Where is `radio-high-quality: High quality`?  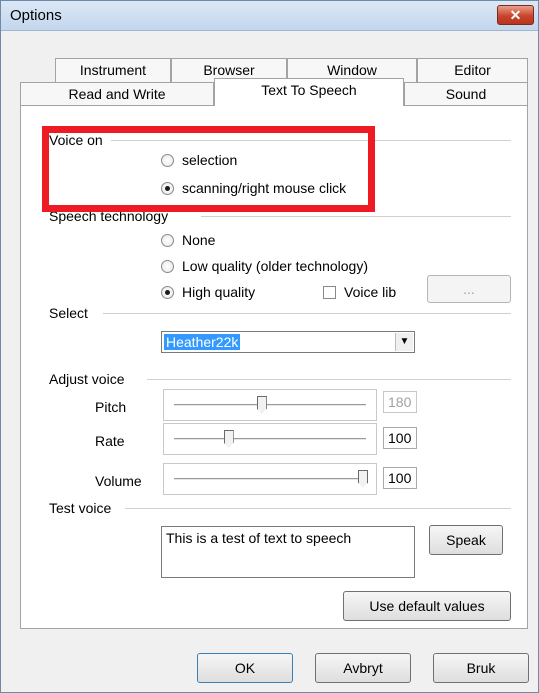 radio-high-quality: High quality is located at coordinates (208, 292).